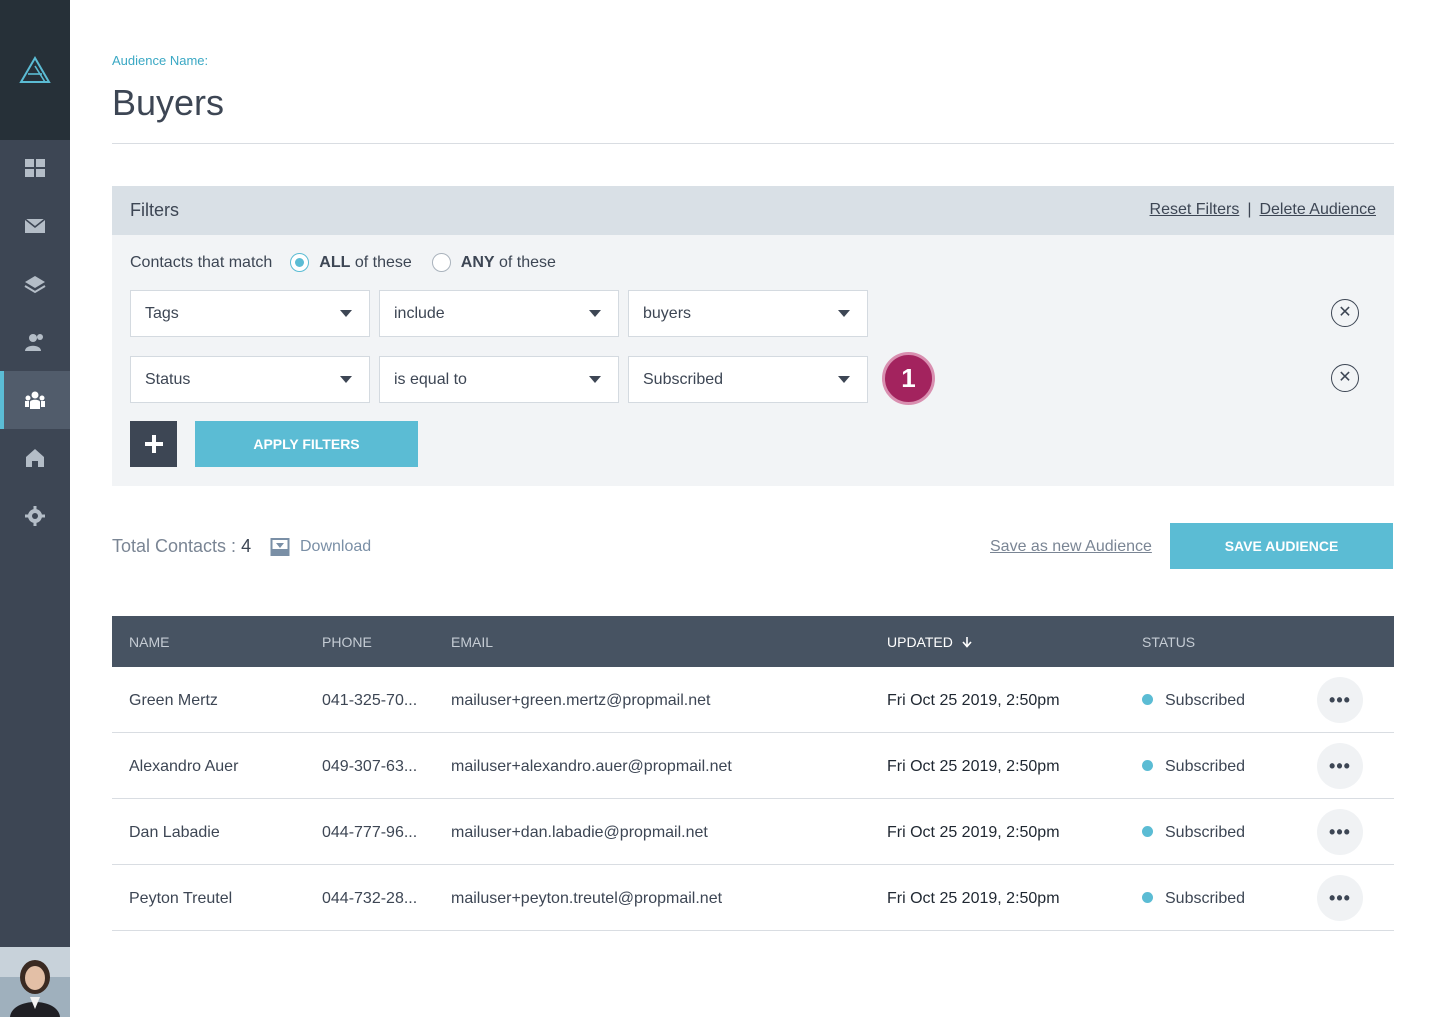 This screenshot has width=1440, height=1017. I want to click on match-any-radio, so click(441, 262).